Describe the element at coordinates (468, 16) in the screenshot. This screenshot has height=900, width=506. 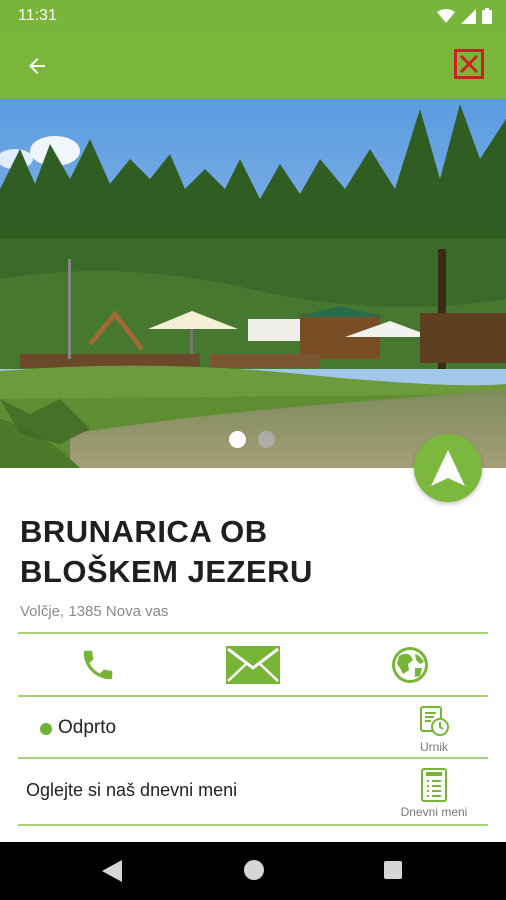
I see `signal-icon` at that location.